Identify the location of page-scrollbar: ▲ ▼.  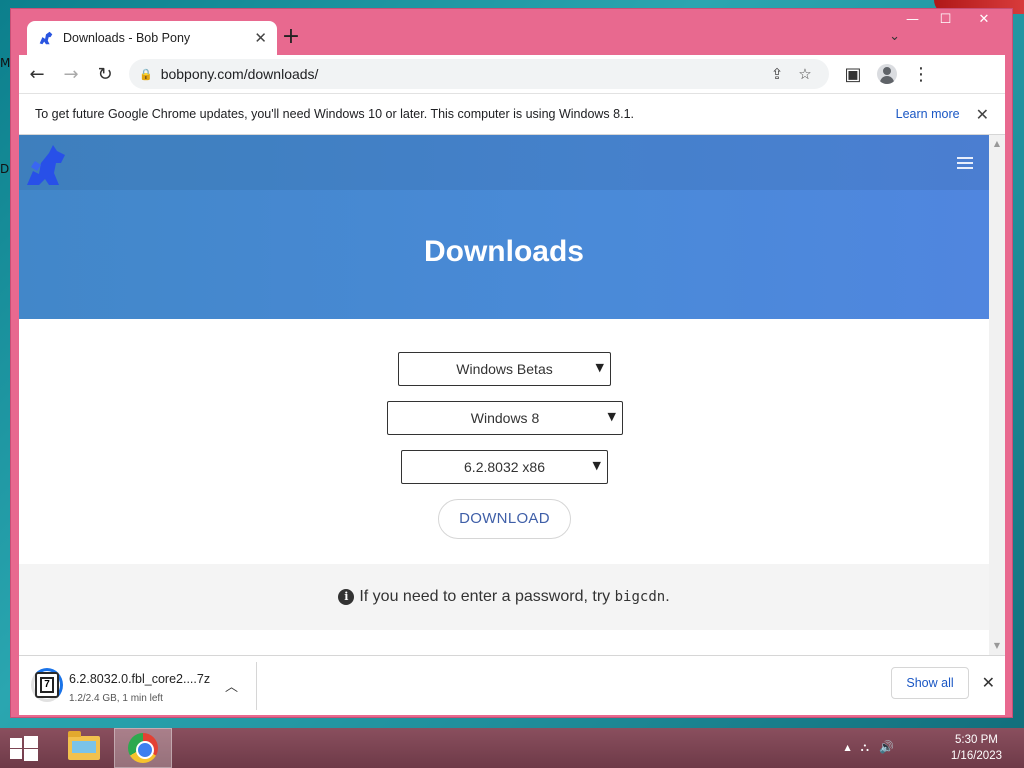
(997, 395).